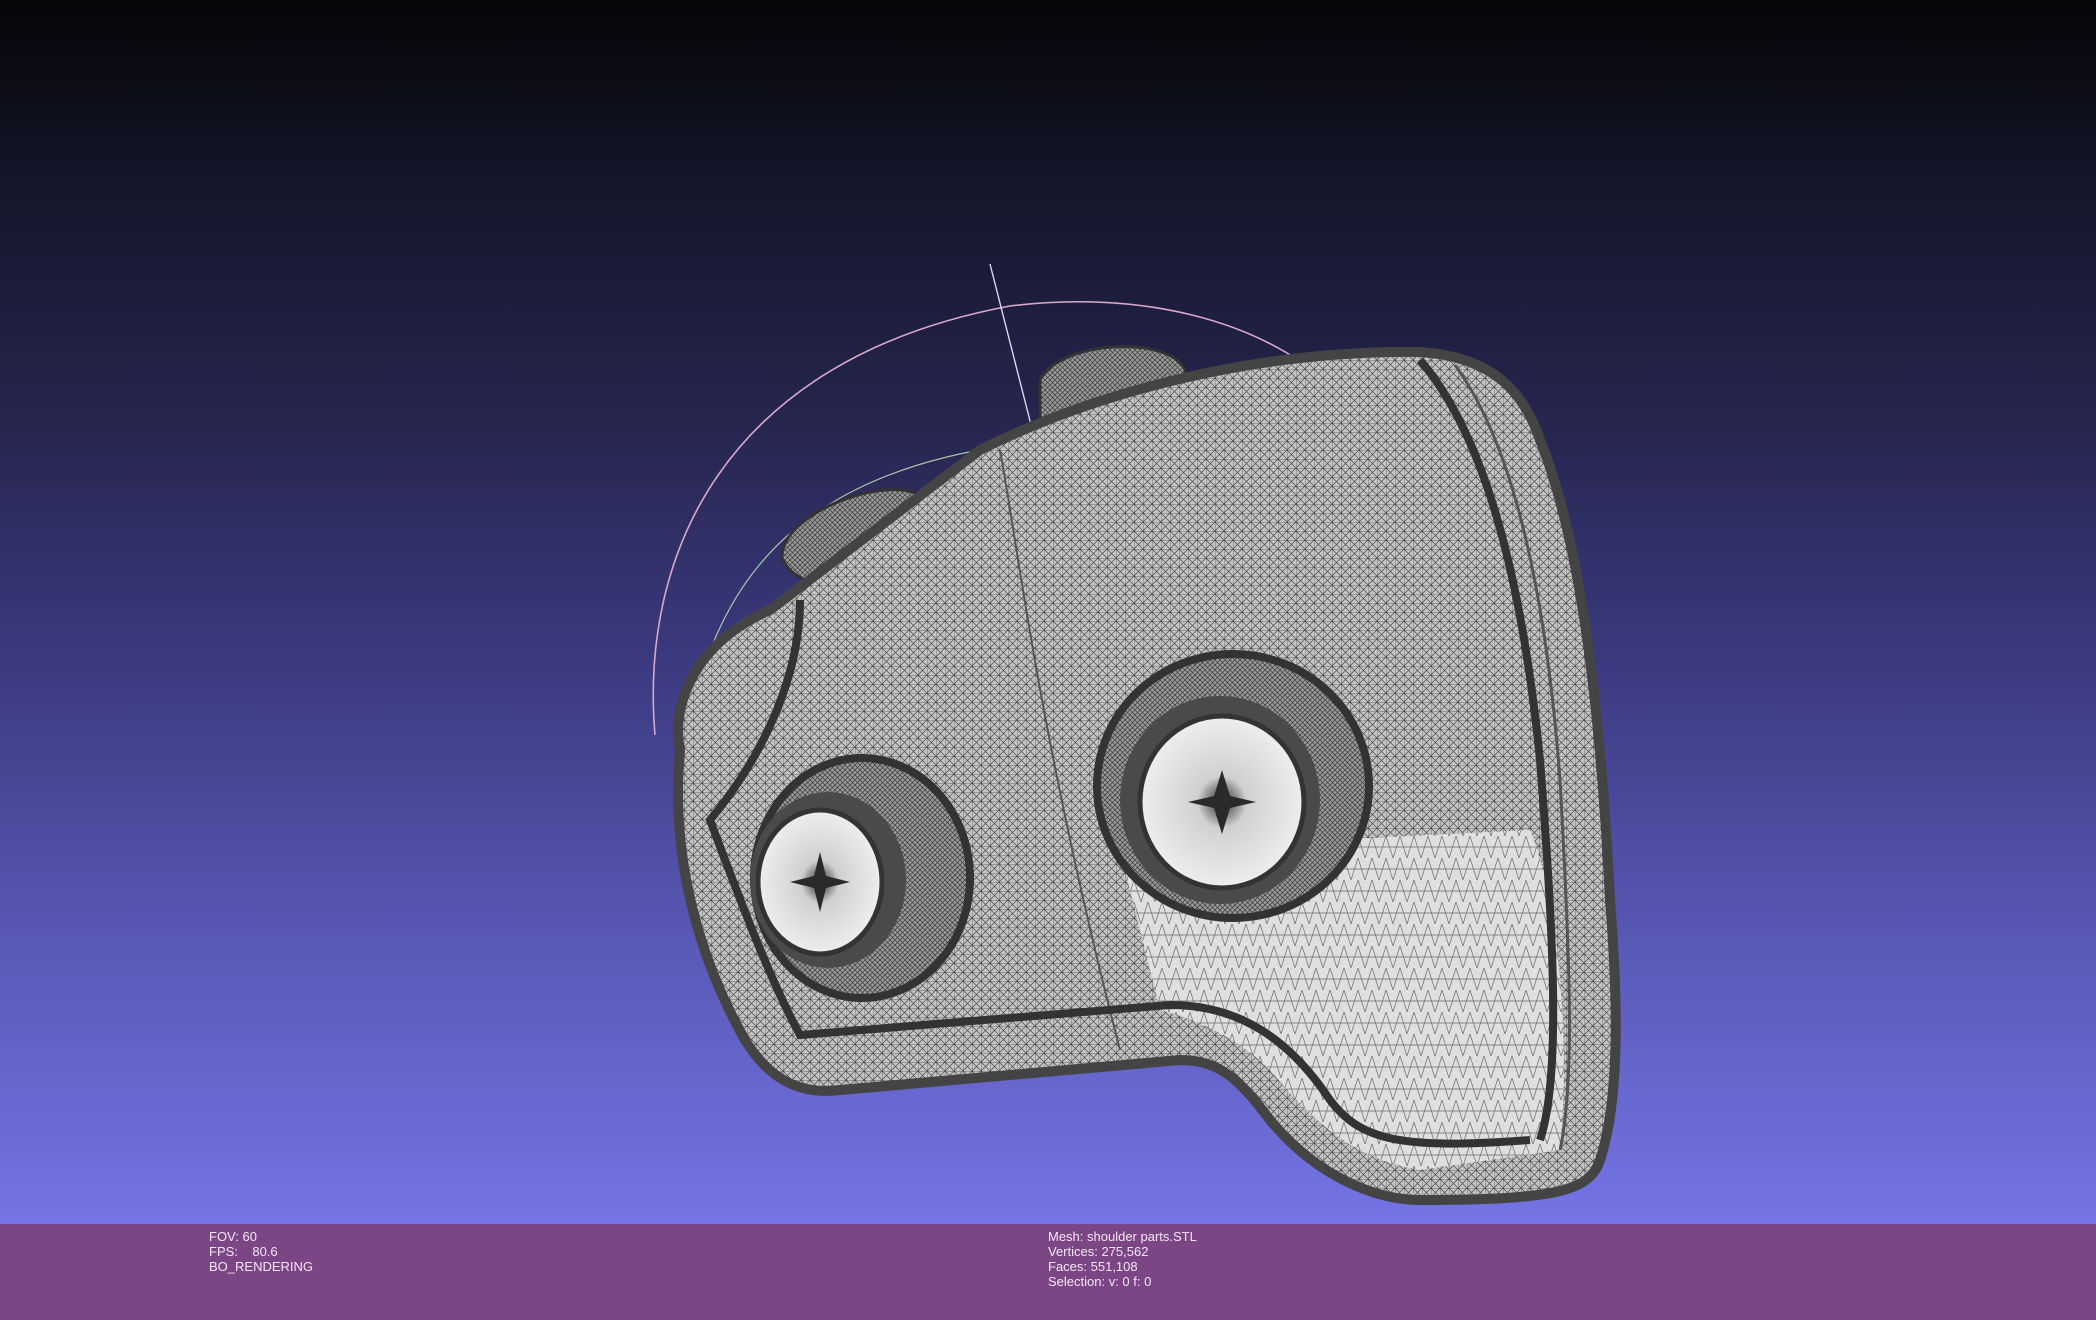 This screenshot has width=2096, height=1320. What do you see at coordinates (1098, 1251) in the screenshot?
I see `vertices-label: Vertices: 275,562` at bounding box center [1098, 1251].